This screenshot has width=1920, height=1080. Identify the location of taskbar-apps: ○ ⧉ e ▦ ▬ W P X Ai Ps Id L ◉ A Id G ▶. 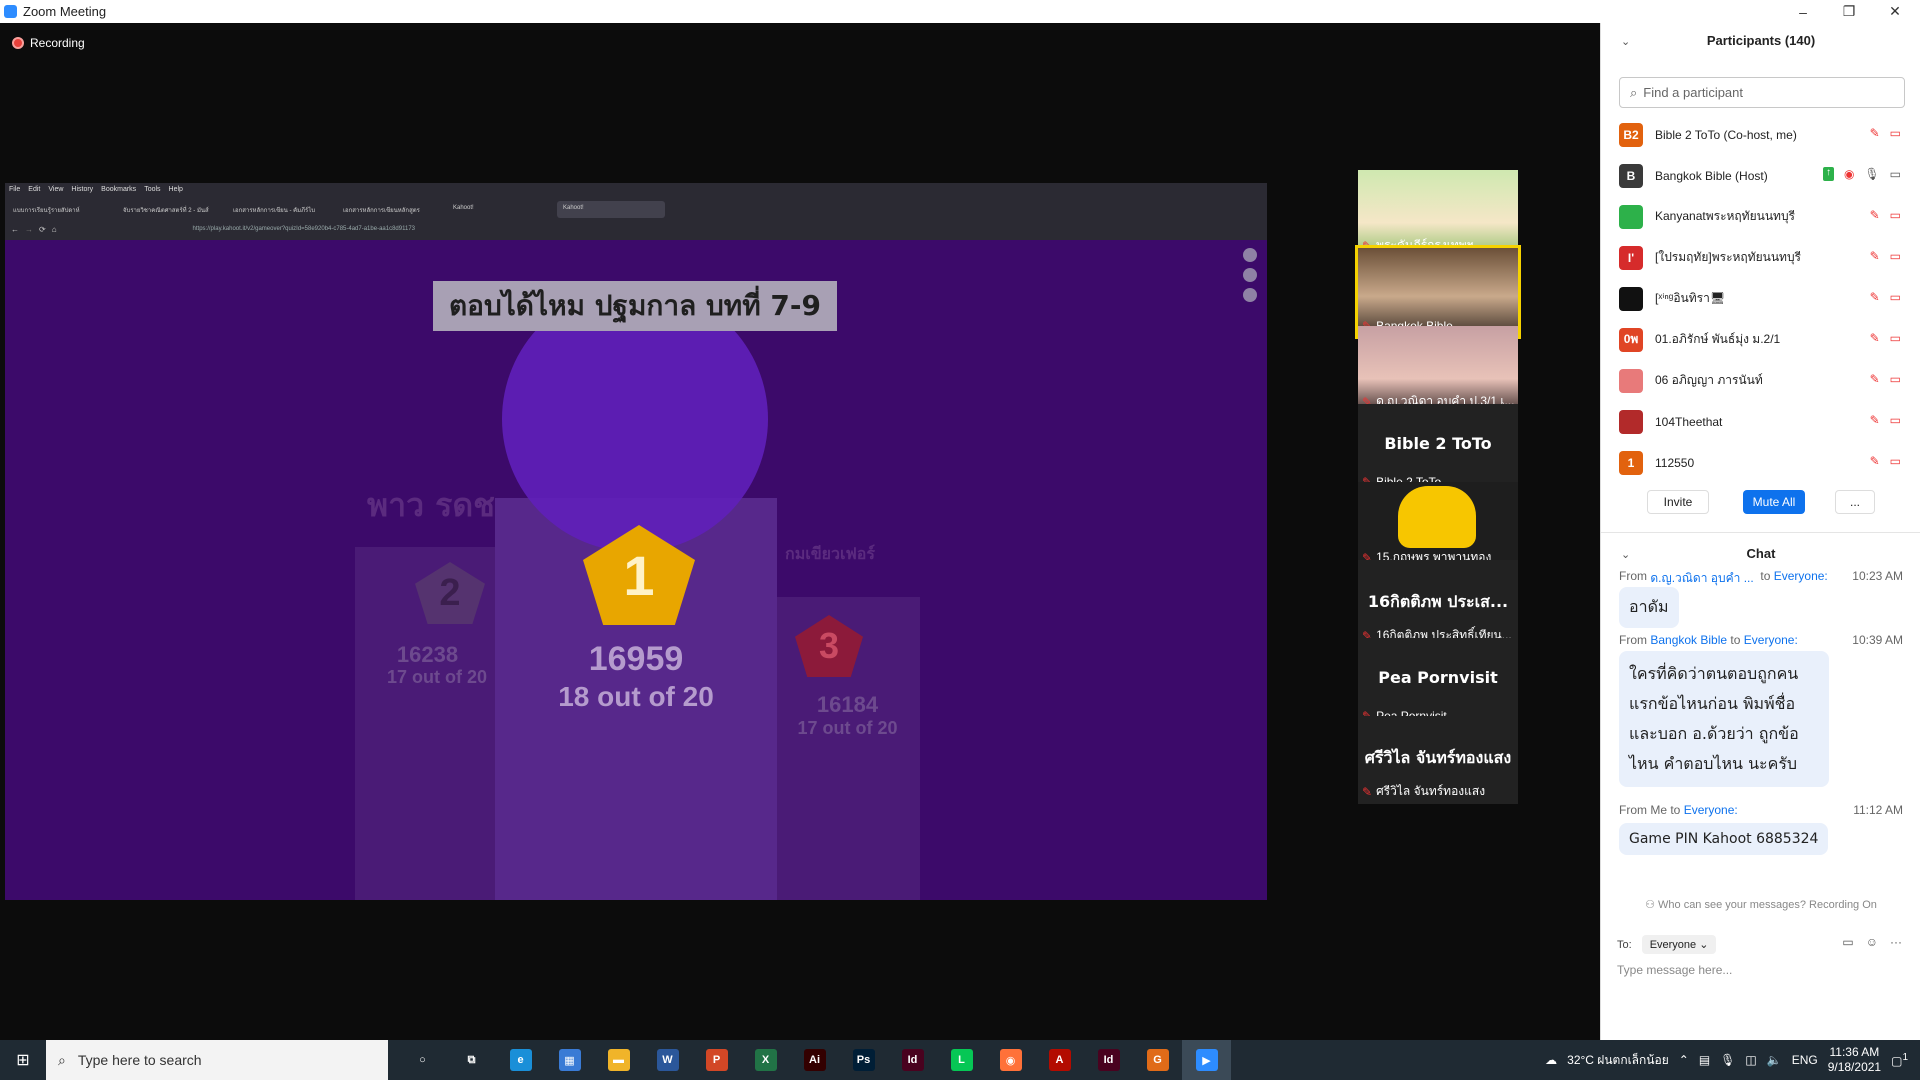
(814, 1060).